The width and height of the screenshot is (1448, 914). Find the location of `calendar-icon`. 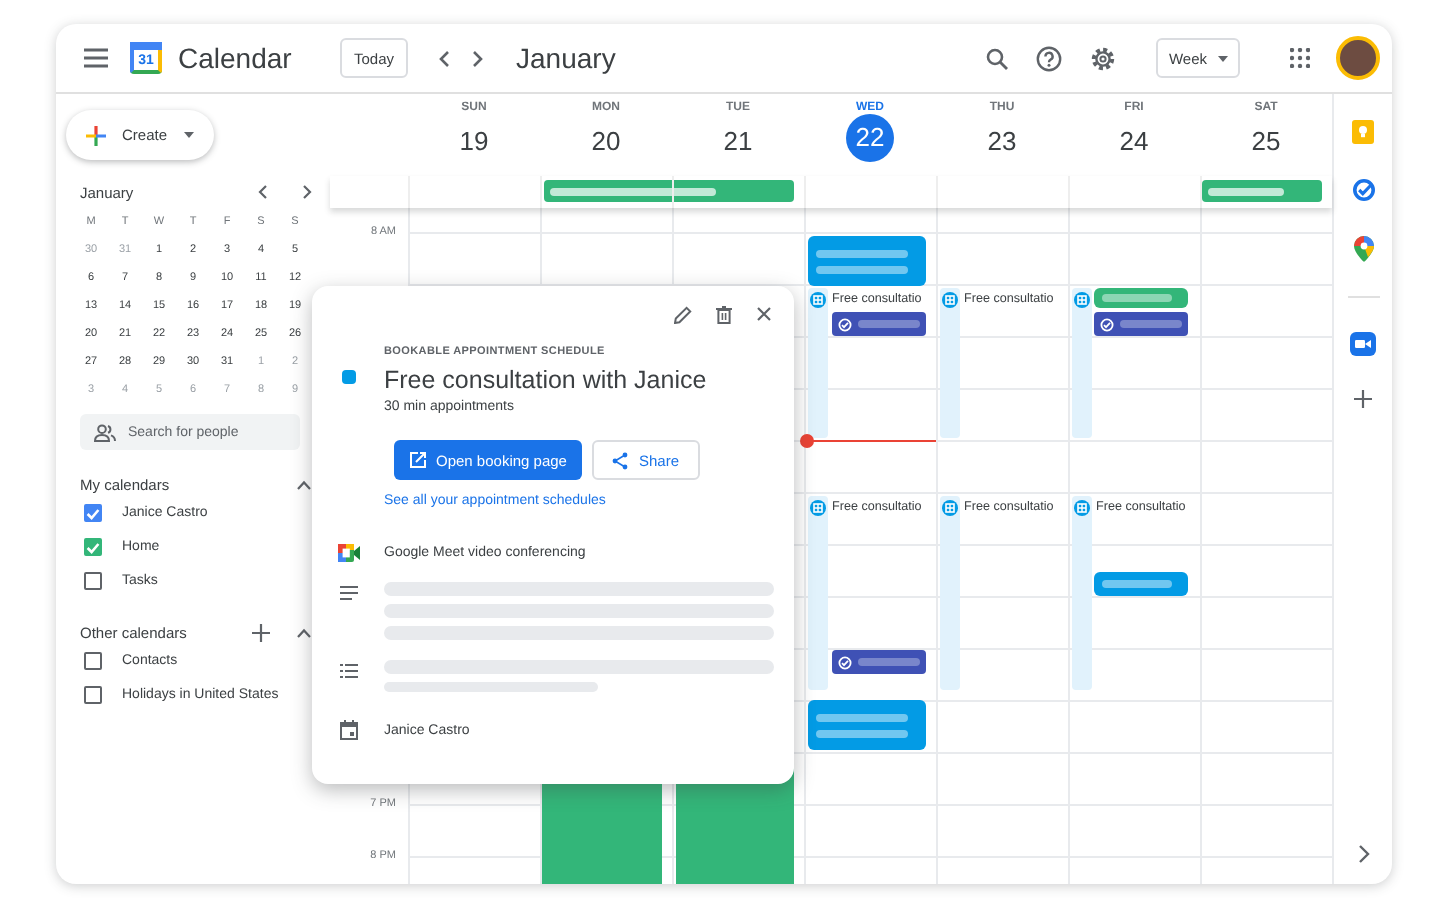

calendar-icon is located at coordinates (348, 730).